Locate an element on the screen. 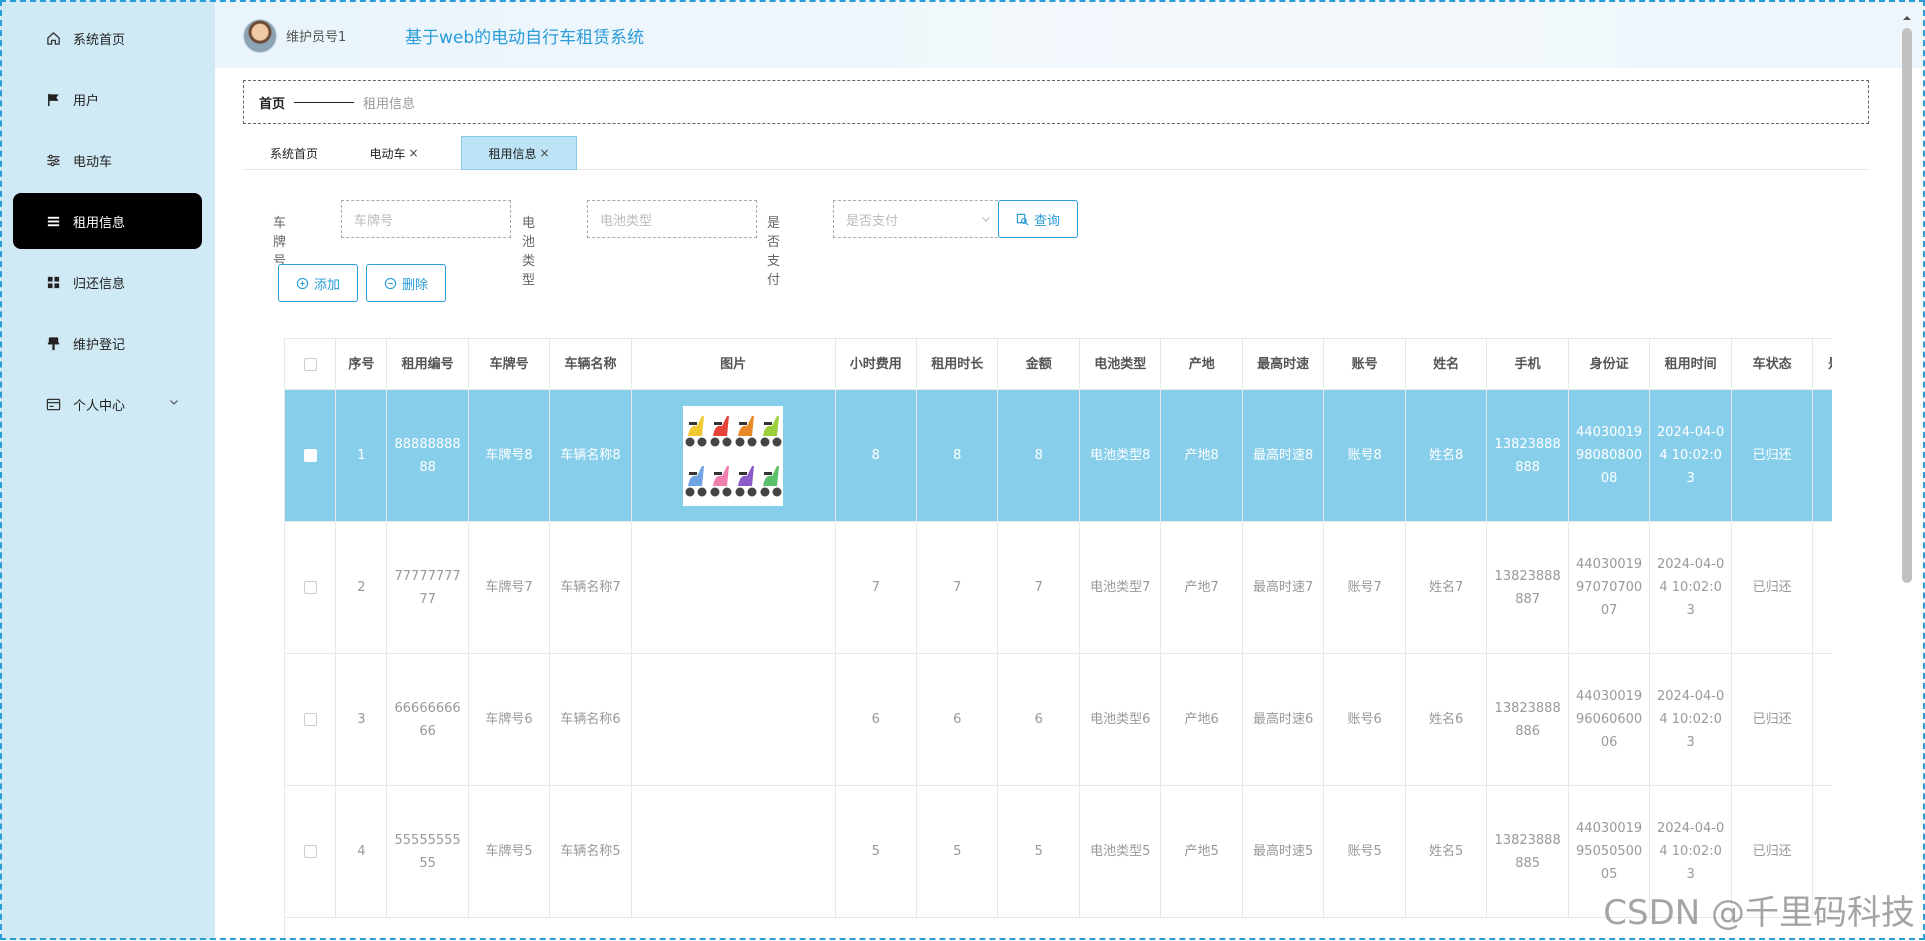 The height and width of the screenshot is (941, 1925). column-header: 租用时间 is located at coordinates (1690, 364).